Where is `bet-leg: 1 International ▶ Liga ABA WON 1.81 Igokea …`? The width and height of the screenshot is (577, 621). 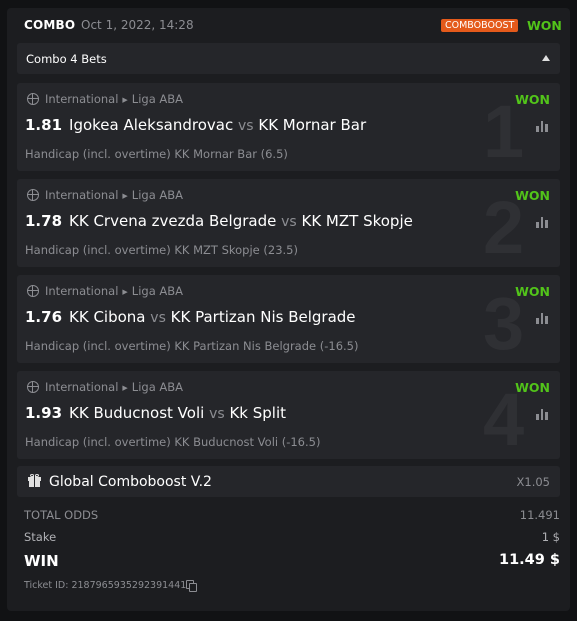 bet-leg: 1 International ▶ Liga ABA WON 1.81 Igokea … is located at coordinates (288, 127).